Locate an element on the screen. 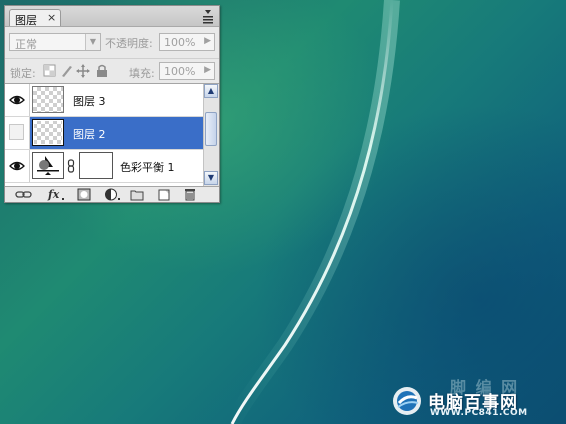 This screenshot has width=566, height=424. scrollbar-thumb is located at coordinates (211, 129).